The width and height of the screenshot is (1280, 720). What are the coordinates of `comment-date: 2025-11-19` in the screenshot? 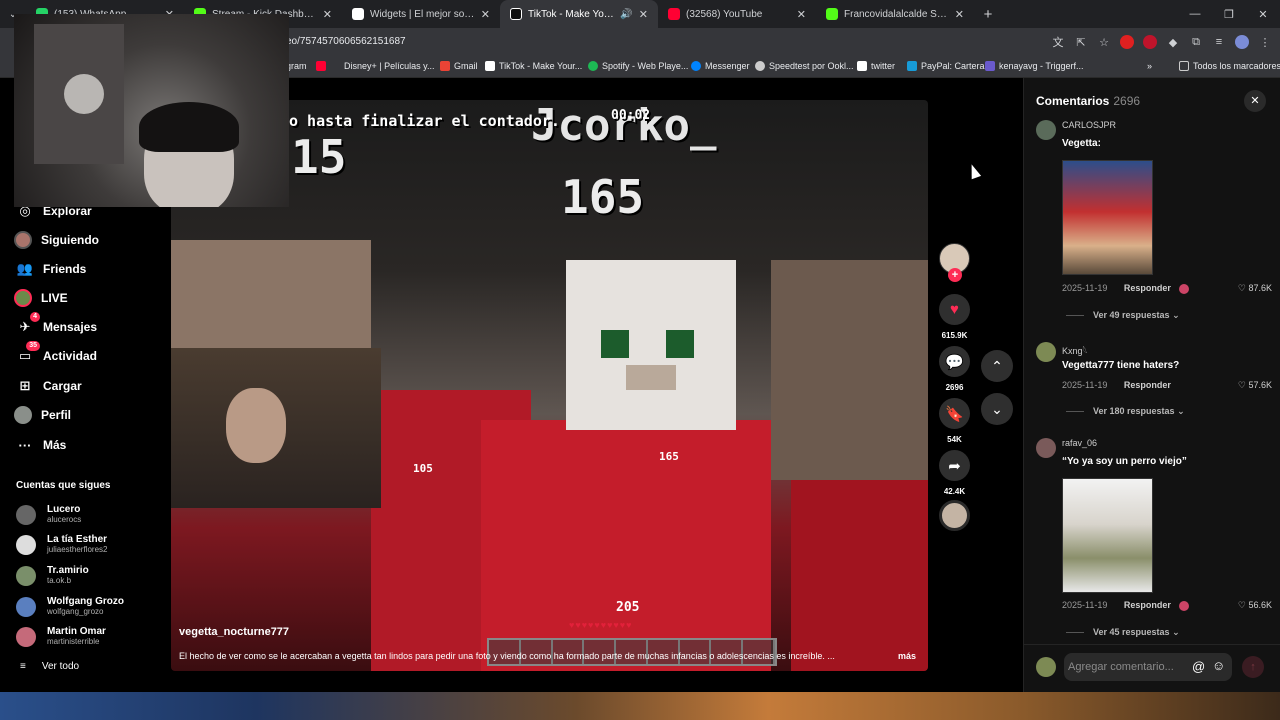 It's located at (1085, 288).